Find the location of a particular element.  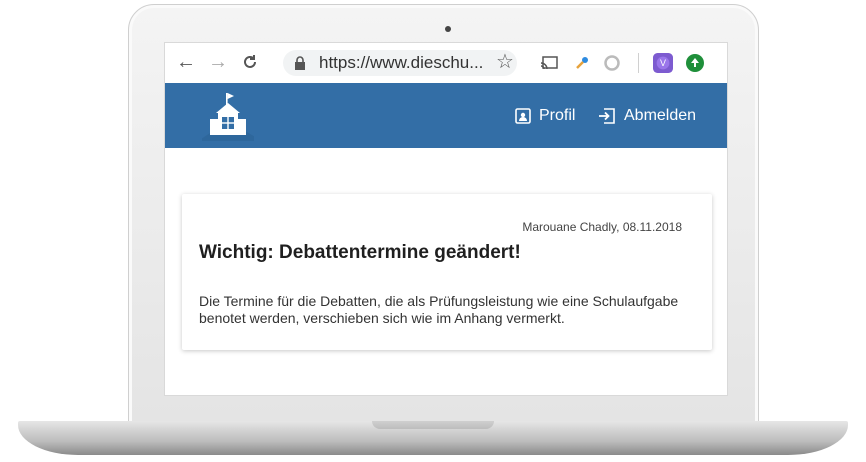

logout-label: Abmelden is located at coordinates (660, 115).